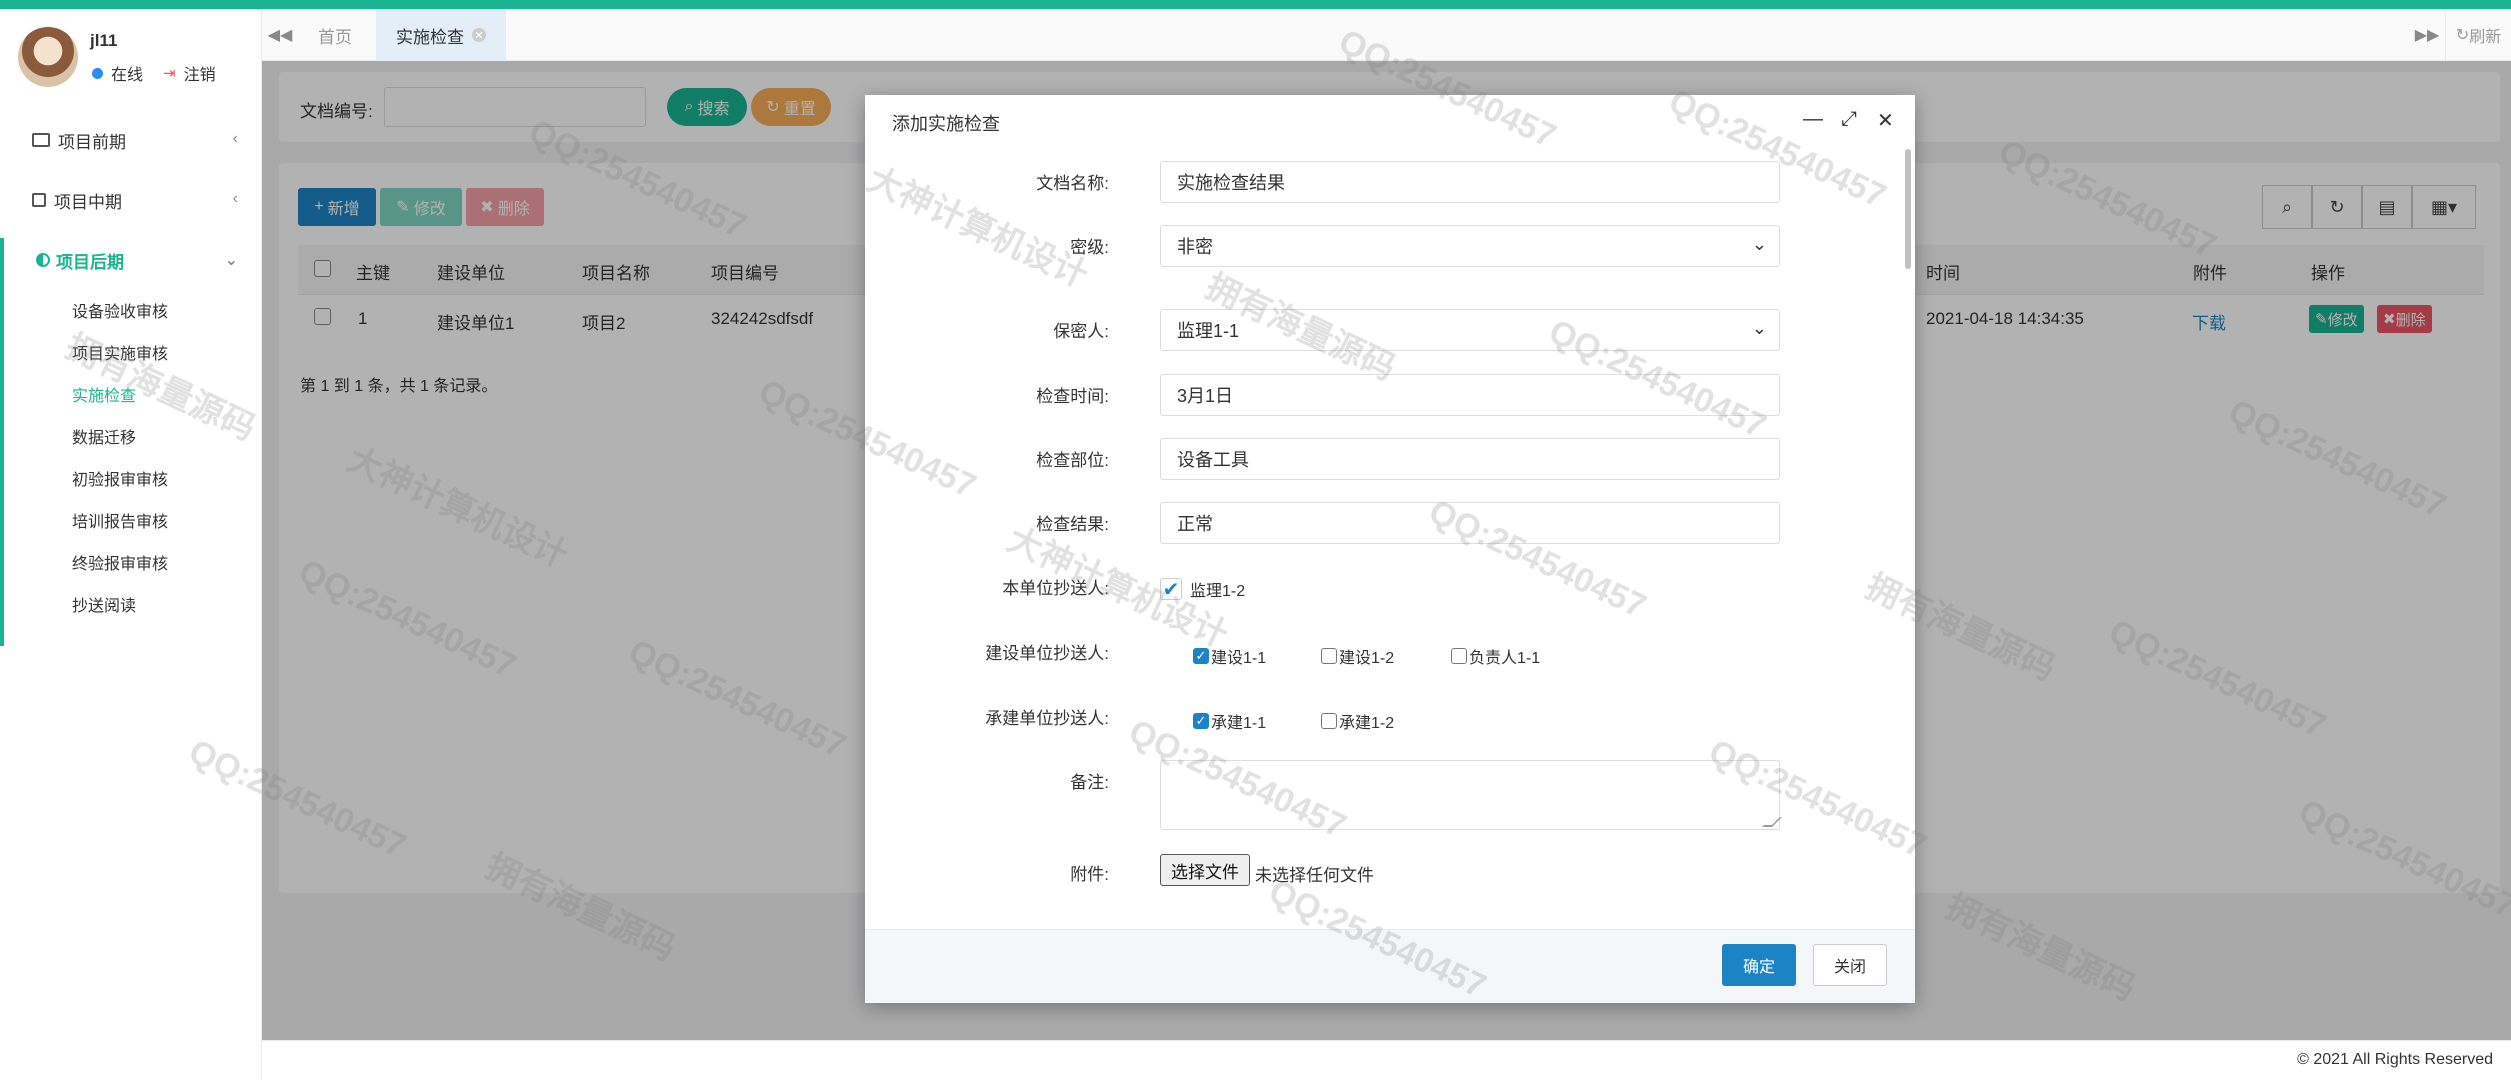 The height and width of the screenshot is (1080, 2511). Describe the element at coordinates (1089, 247) in the screenshot. I see `level-label: 密级:` at that location.